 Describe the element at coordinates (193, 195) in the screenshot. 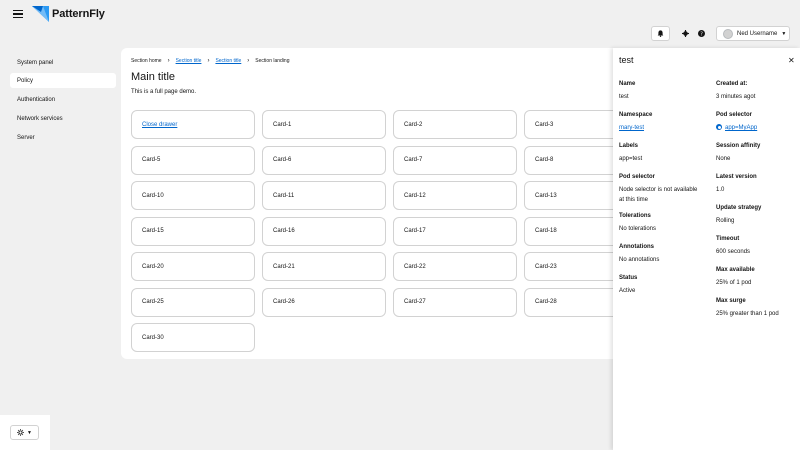

I see `card: Card-10` at that location.